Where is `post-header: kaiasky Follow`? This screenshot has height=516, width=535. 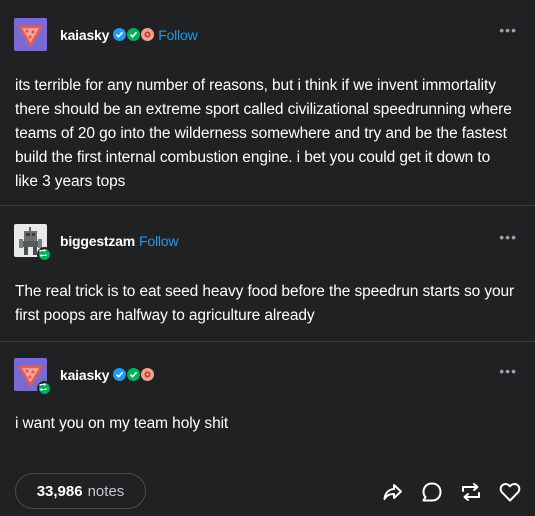
post-header: kaiasky Follow is located at coordinates (106, 34).